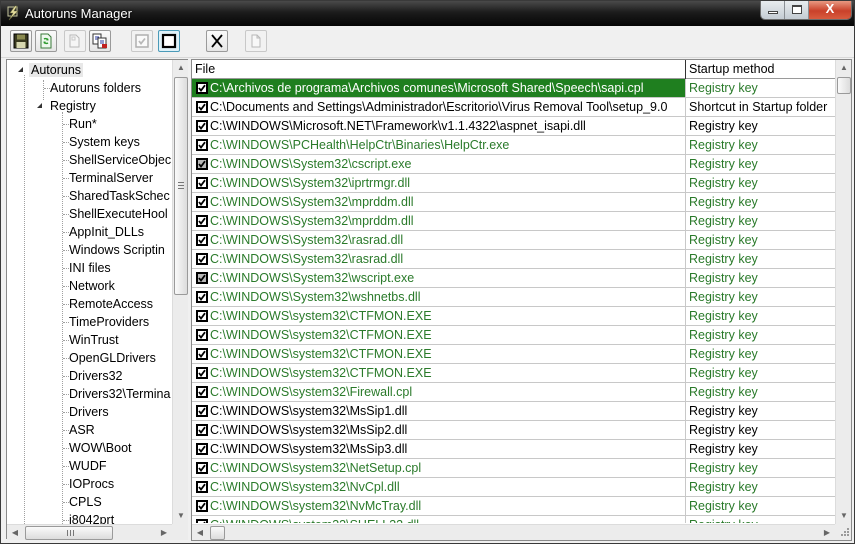 The width and height of the screenshot is (855, 544). I want to click on tree-horizontal-scrollbar: ◀ ▶, so click(89, 532).